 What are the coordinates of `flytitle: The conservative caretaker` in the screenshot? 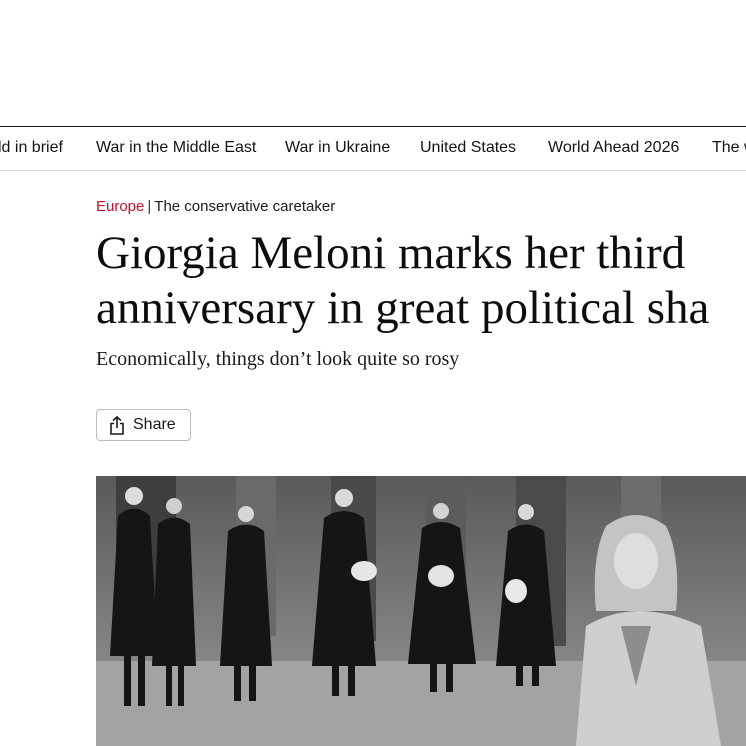 It's located at (245, 206).